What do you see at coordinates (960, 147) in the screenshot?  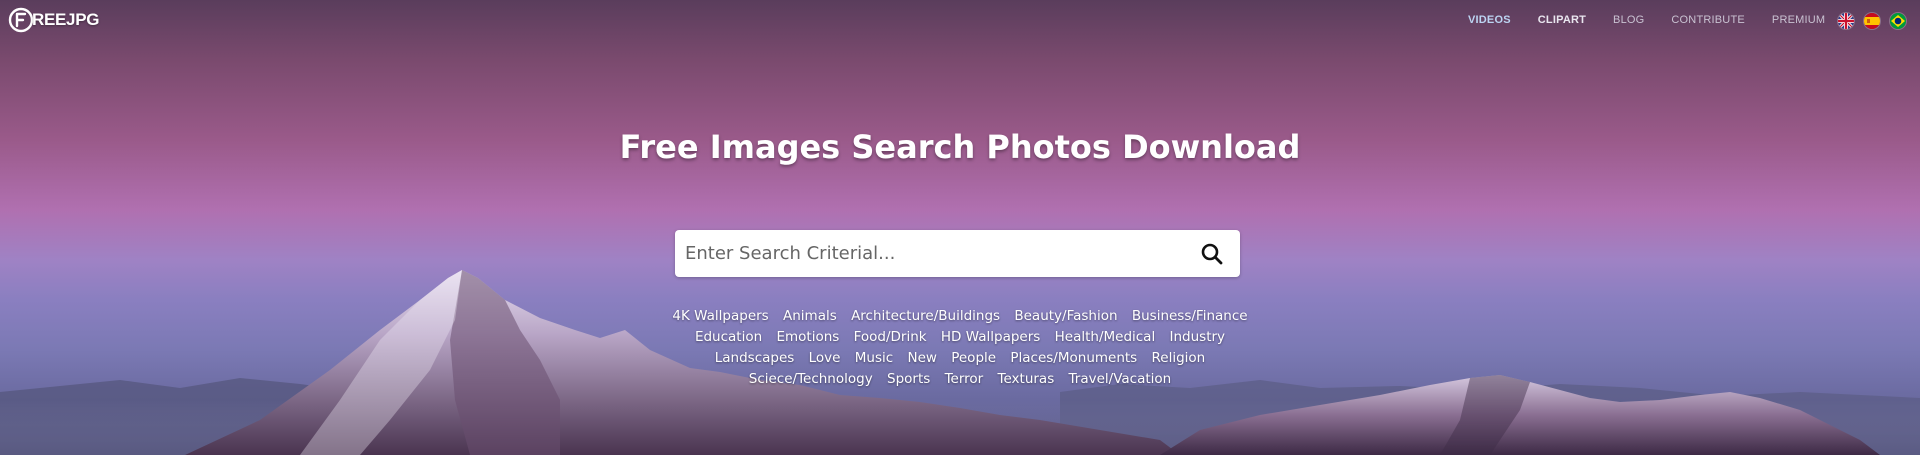 I see `page-title: Free Images Search Photos Download` at bounding box center [960, 147].